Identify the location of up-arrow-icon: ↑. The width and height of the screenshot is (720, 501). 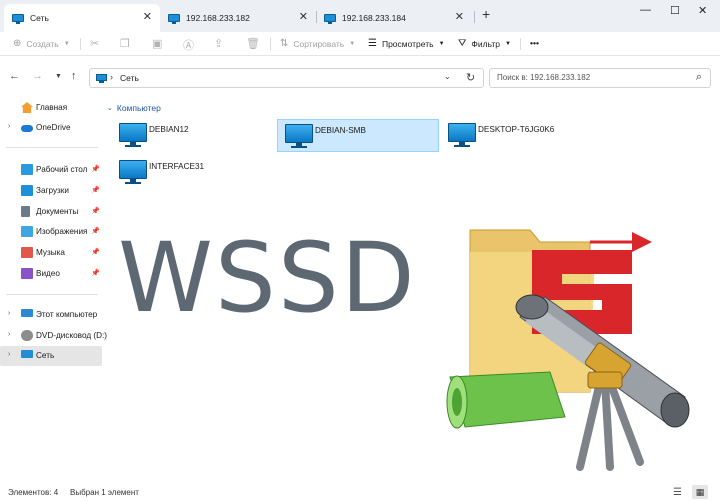
(74, 76).